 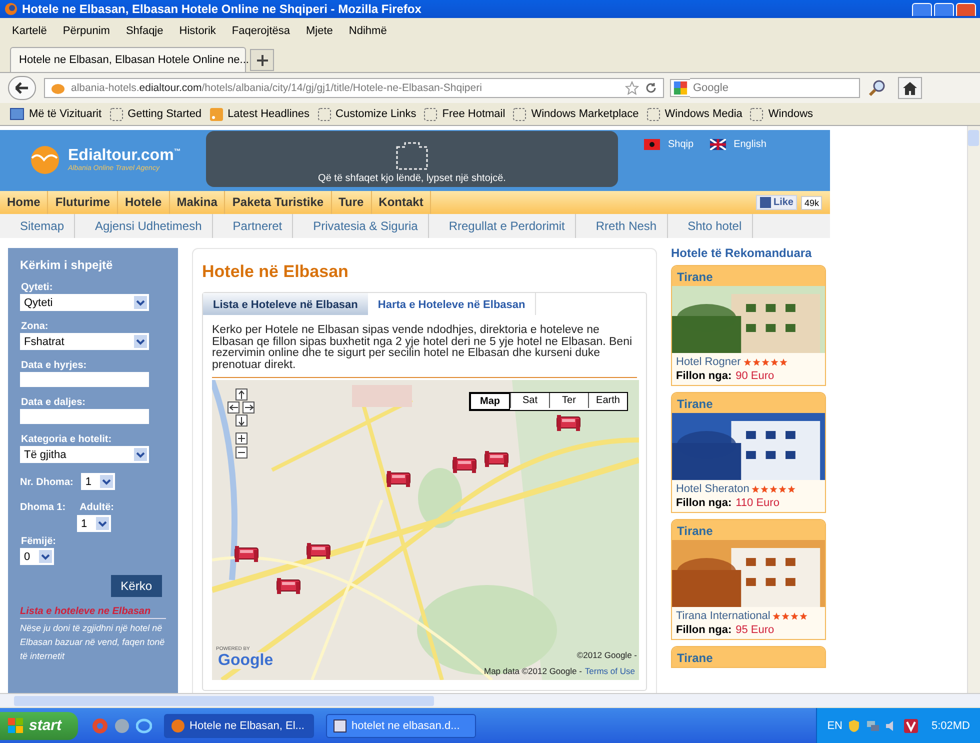 What do you see at coordinates (973, 409) in the screenshot?
I see `vertical-scrollbar` at bounding box center [973, 409].